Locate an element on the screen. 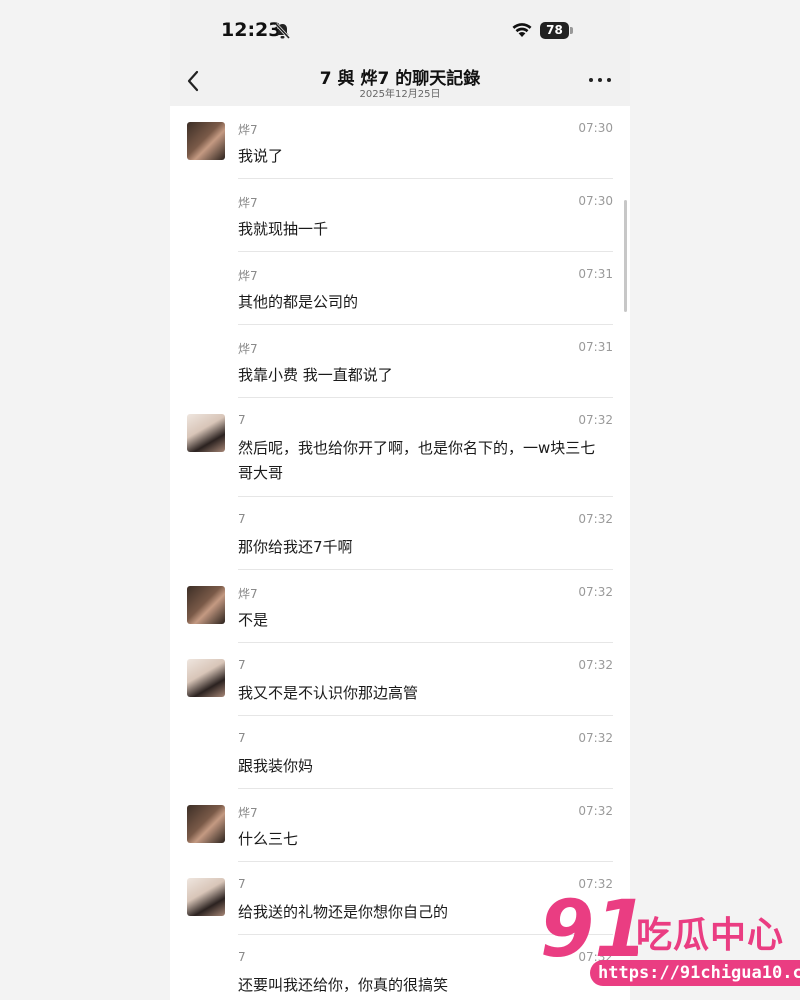 The width and height of the screenshot is (800, 1000). page-subtitle: 2025年12月25日 is located at coordinates (400, 94).